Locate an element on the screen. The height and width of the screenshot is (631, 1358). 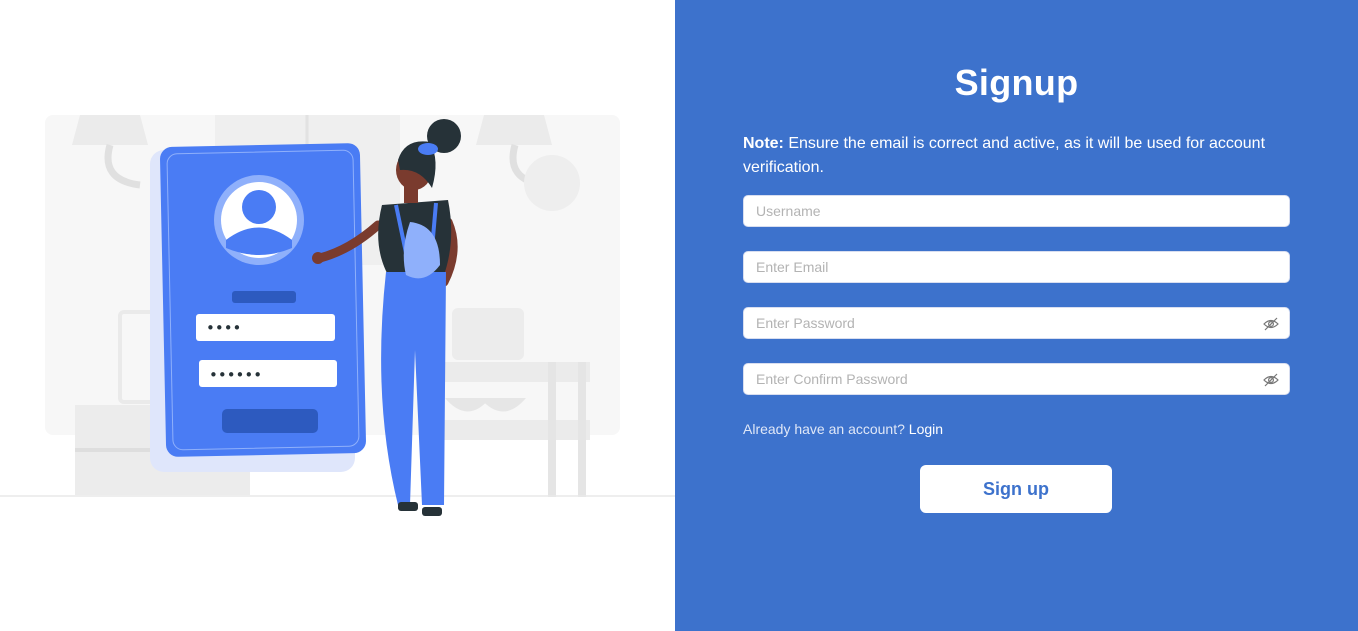
phone-password-text: •••••• is located at coordinates (235, 375).